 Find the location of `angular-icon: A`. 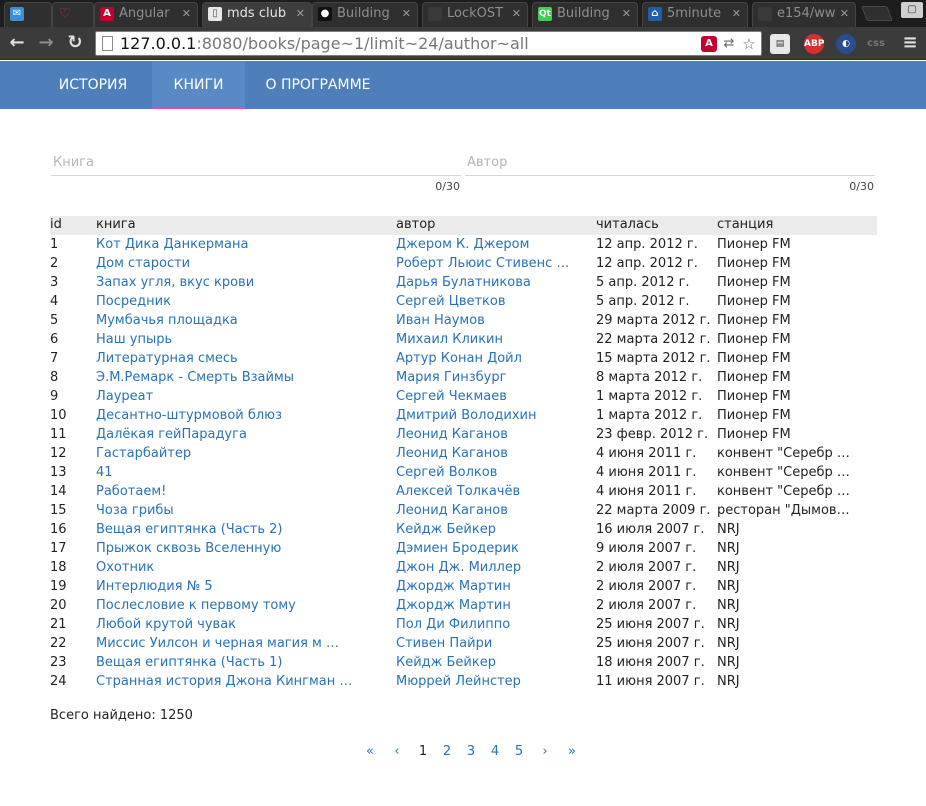

angular-icon: A is located at coordinates (709, 44).